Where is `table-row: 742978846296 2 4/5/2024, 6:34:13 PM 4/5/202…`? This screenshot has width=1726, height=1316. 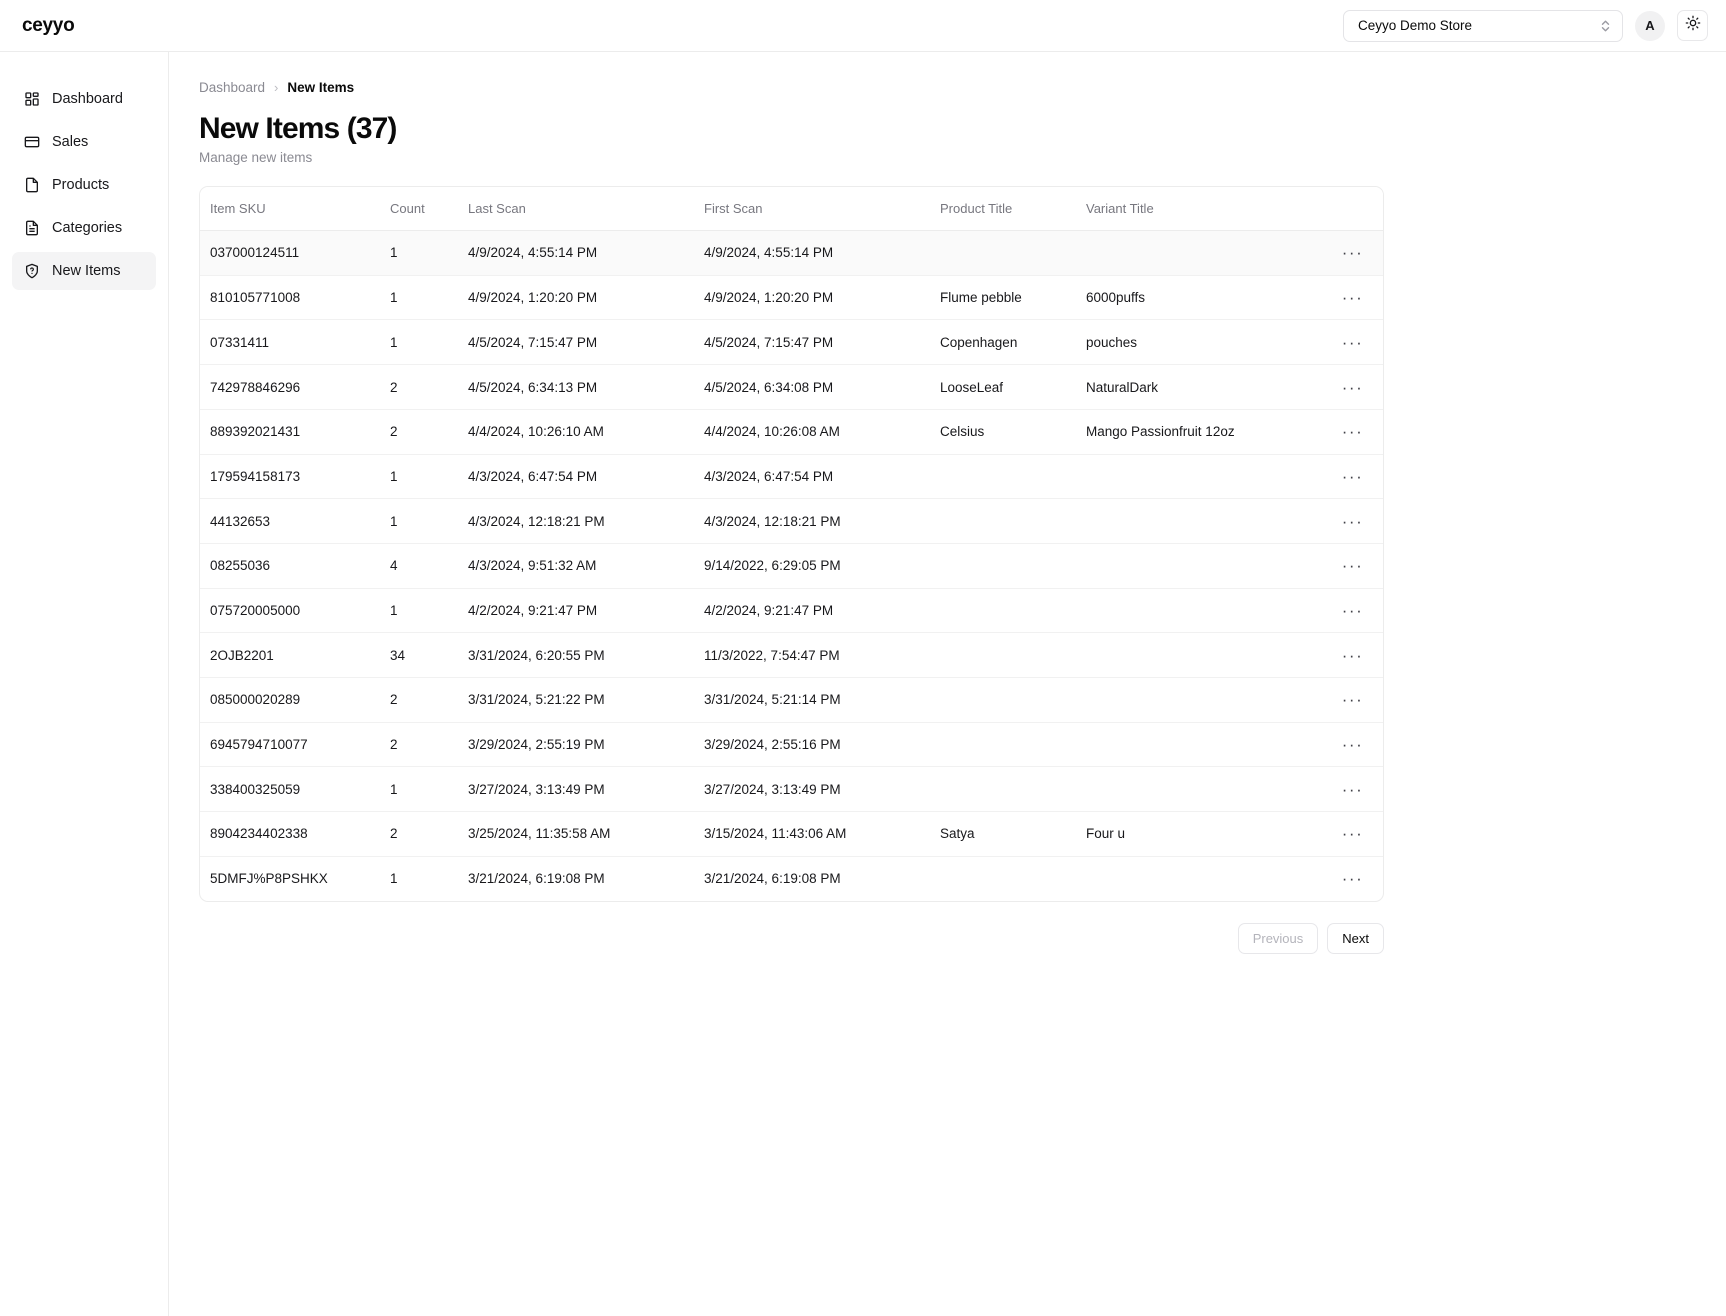
table-row: 742978846296 2 4/5/2024, 6:34:13 PM 4/5/202… is located at coordinates (791, 387).